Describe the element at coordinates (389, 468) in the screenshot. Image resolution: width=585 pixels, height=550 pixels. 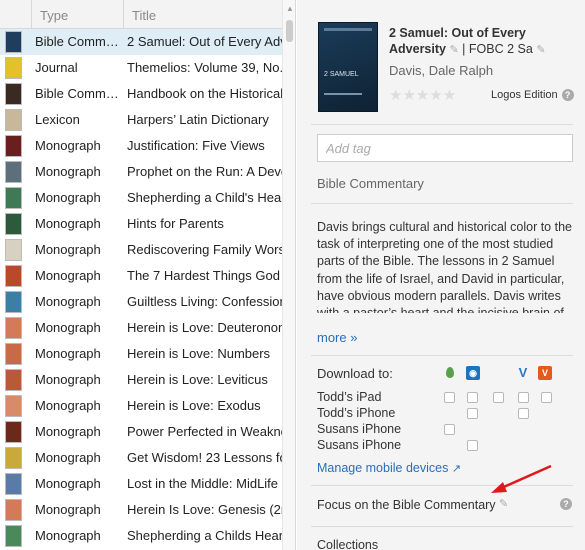
I see `manage-mobile-devices-link: Manage mobile devices ↗` at that location.